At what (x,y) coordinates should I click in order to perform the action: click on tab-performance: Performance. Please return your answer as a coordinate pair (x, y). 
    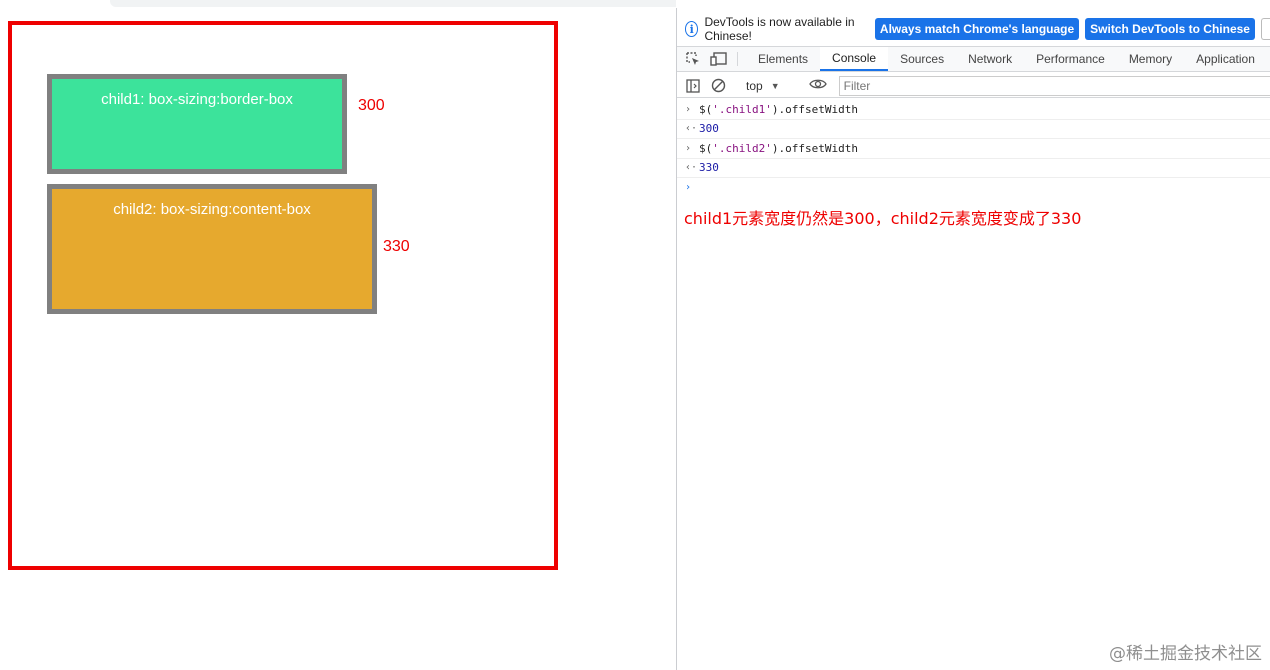
    Looking at the image, I should click on (1070, 59).